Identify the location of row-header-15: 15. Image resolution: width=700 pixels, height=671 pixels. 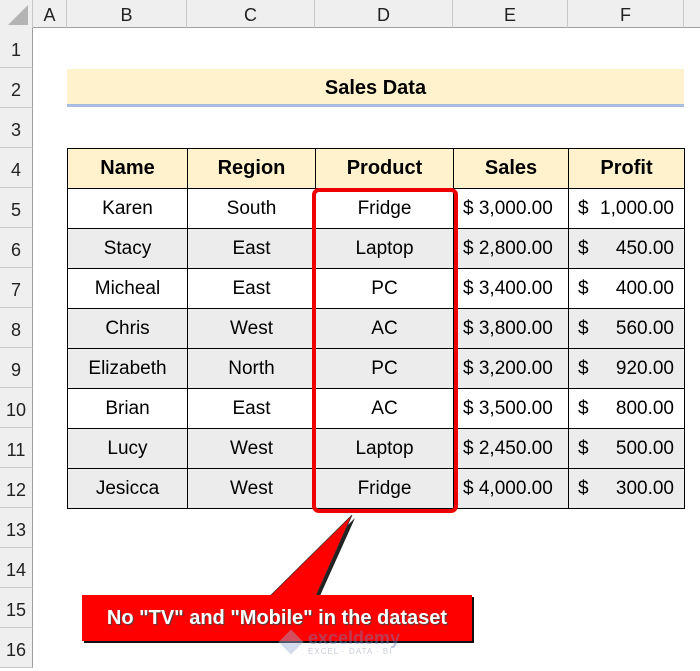
(16, 608).